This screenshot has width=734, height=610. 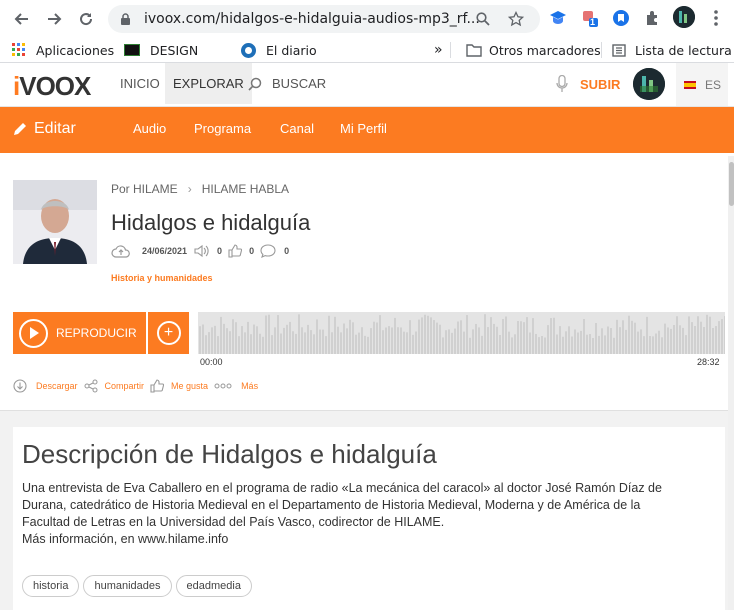 I want to click on edit-tab-programa: Programa, so click(x=222, y=128).